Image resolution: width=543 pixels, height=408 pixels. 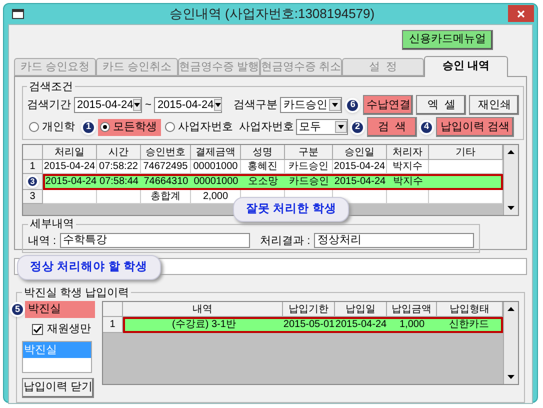 I want to click on table-cell: 74672495, so click(x=165, y=166).